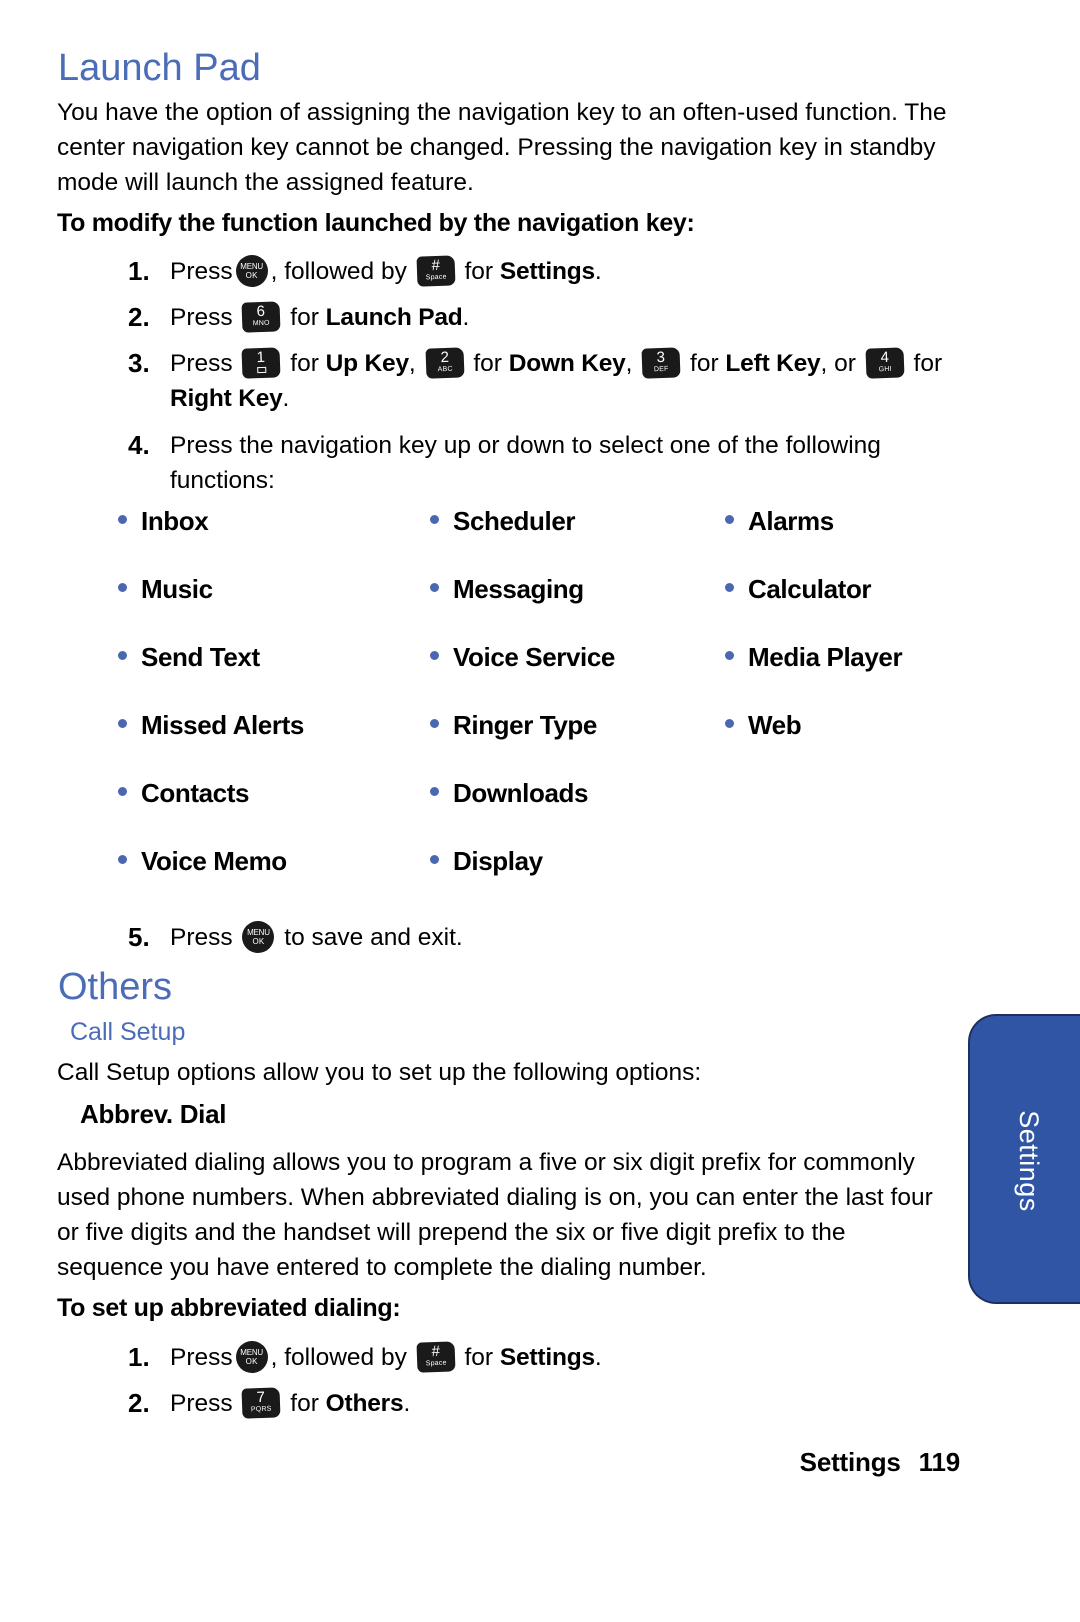 The image size is (1080, 1622). I want to click on function-item-alarms: Alarms, so click(881, 540).